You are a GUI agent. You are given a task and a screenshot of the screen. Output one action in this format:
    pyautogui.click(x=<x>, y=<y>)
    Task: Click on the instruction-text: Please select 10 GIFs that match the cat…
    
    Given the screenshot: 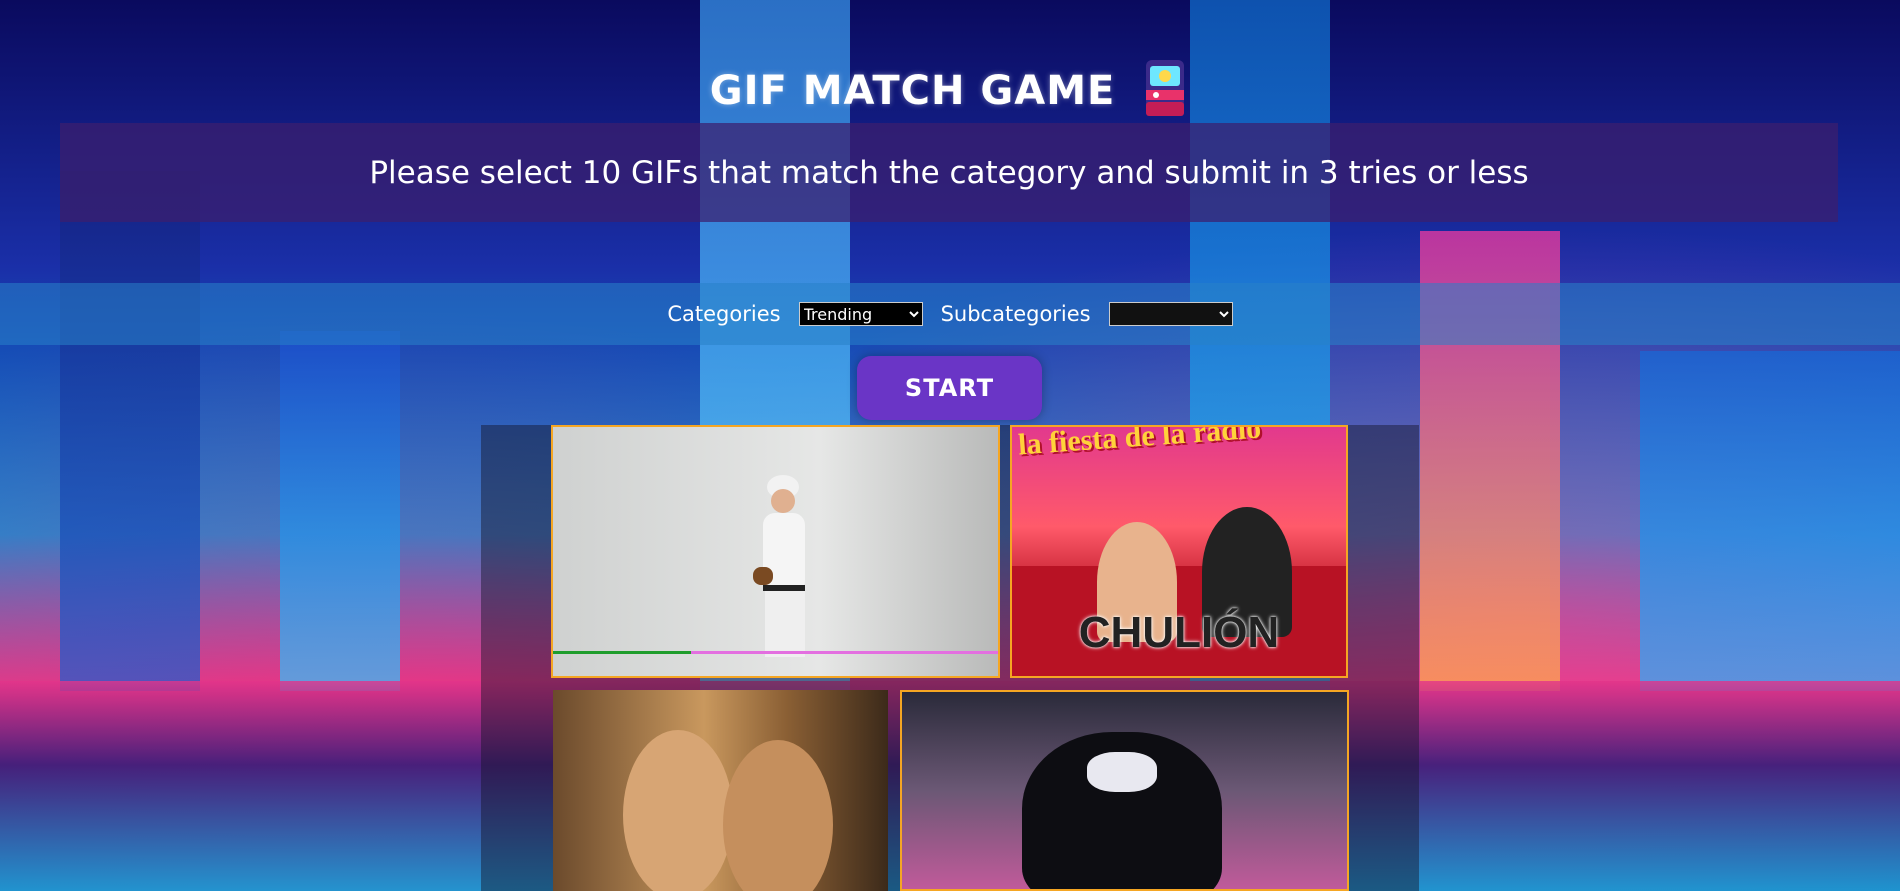 What is the action you would take?
    pyautogui.click(x=949, y=172)
    